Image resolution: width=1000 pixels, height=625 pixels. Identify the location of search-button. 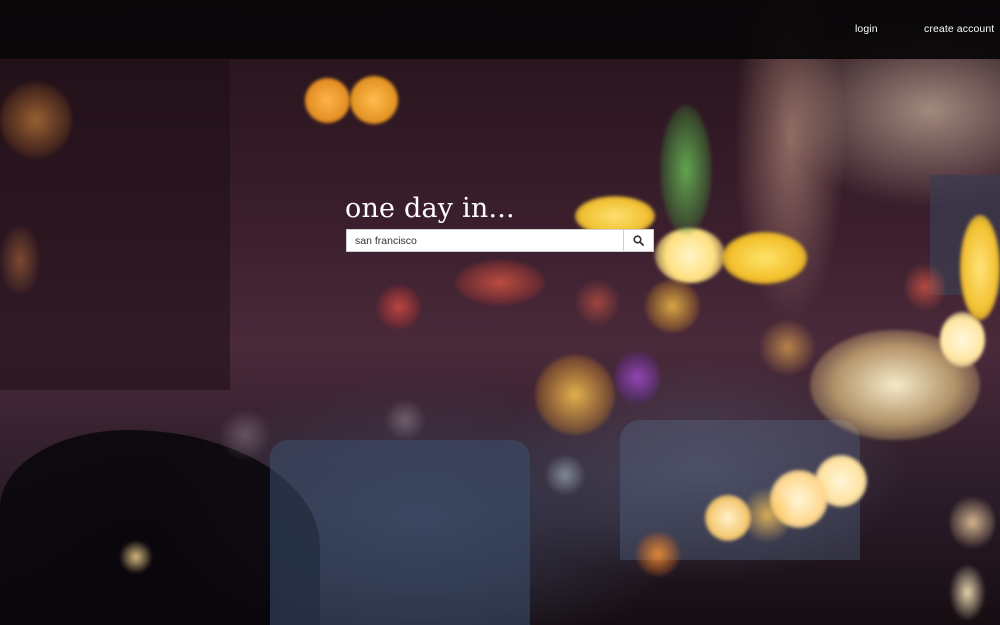
(638, 240).